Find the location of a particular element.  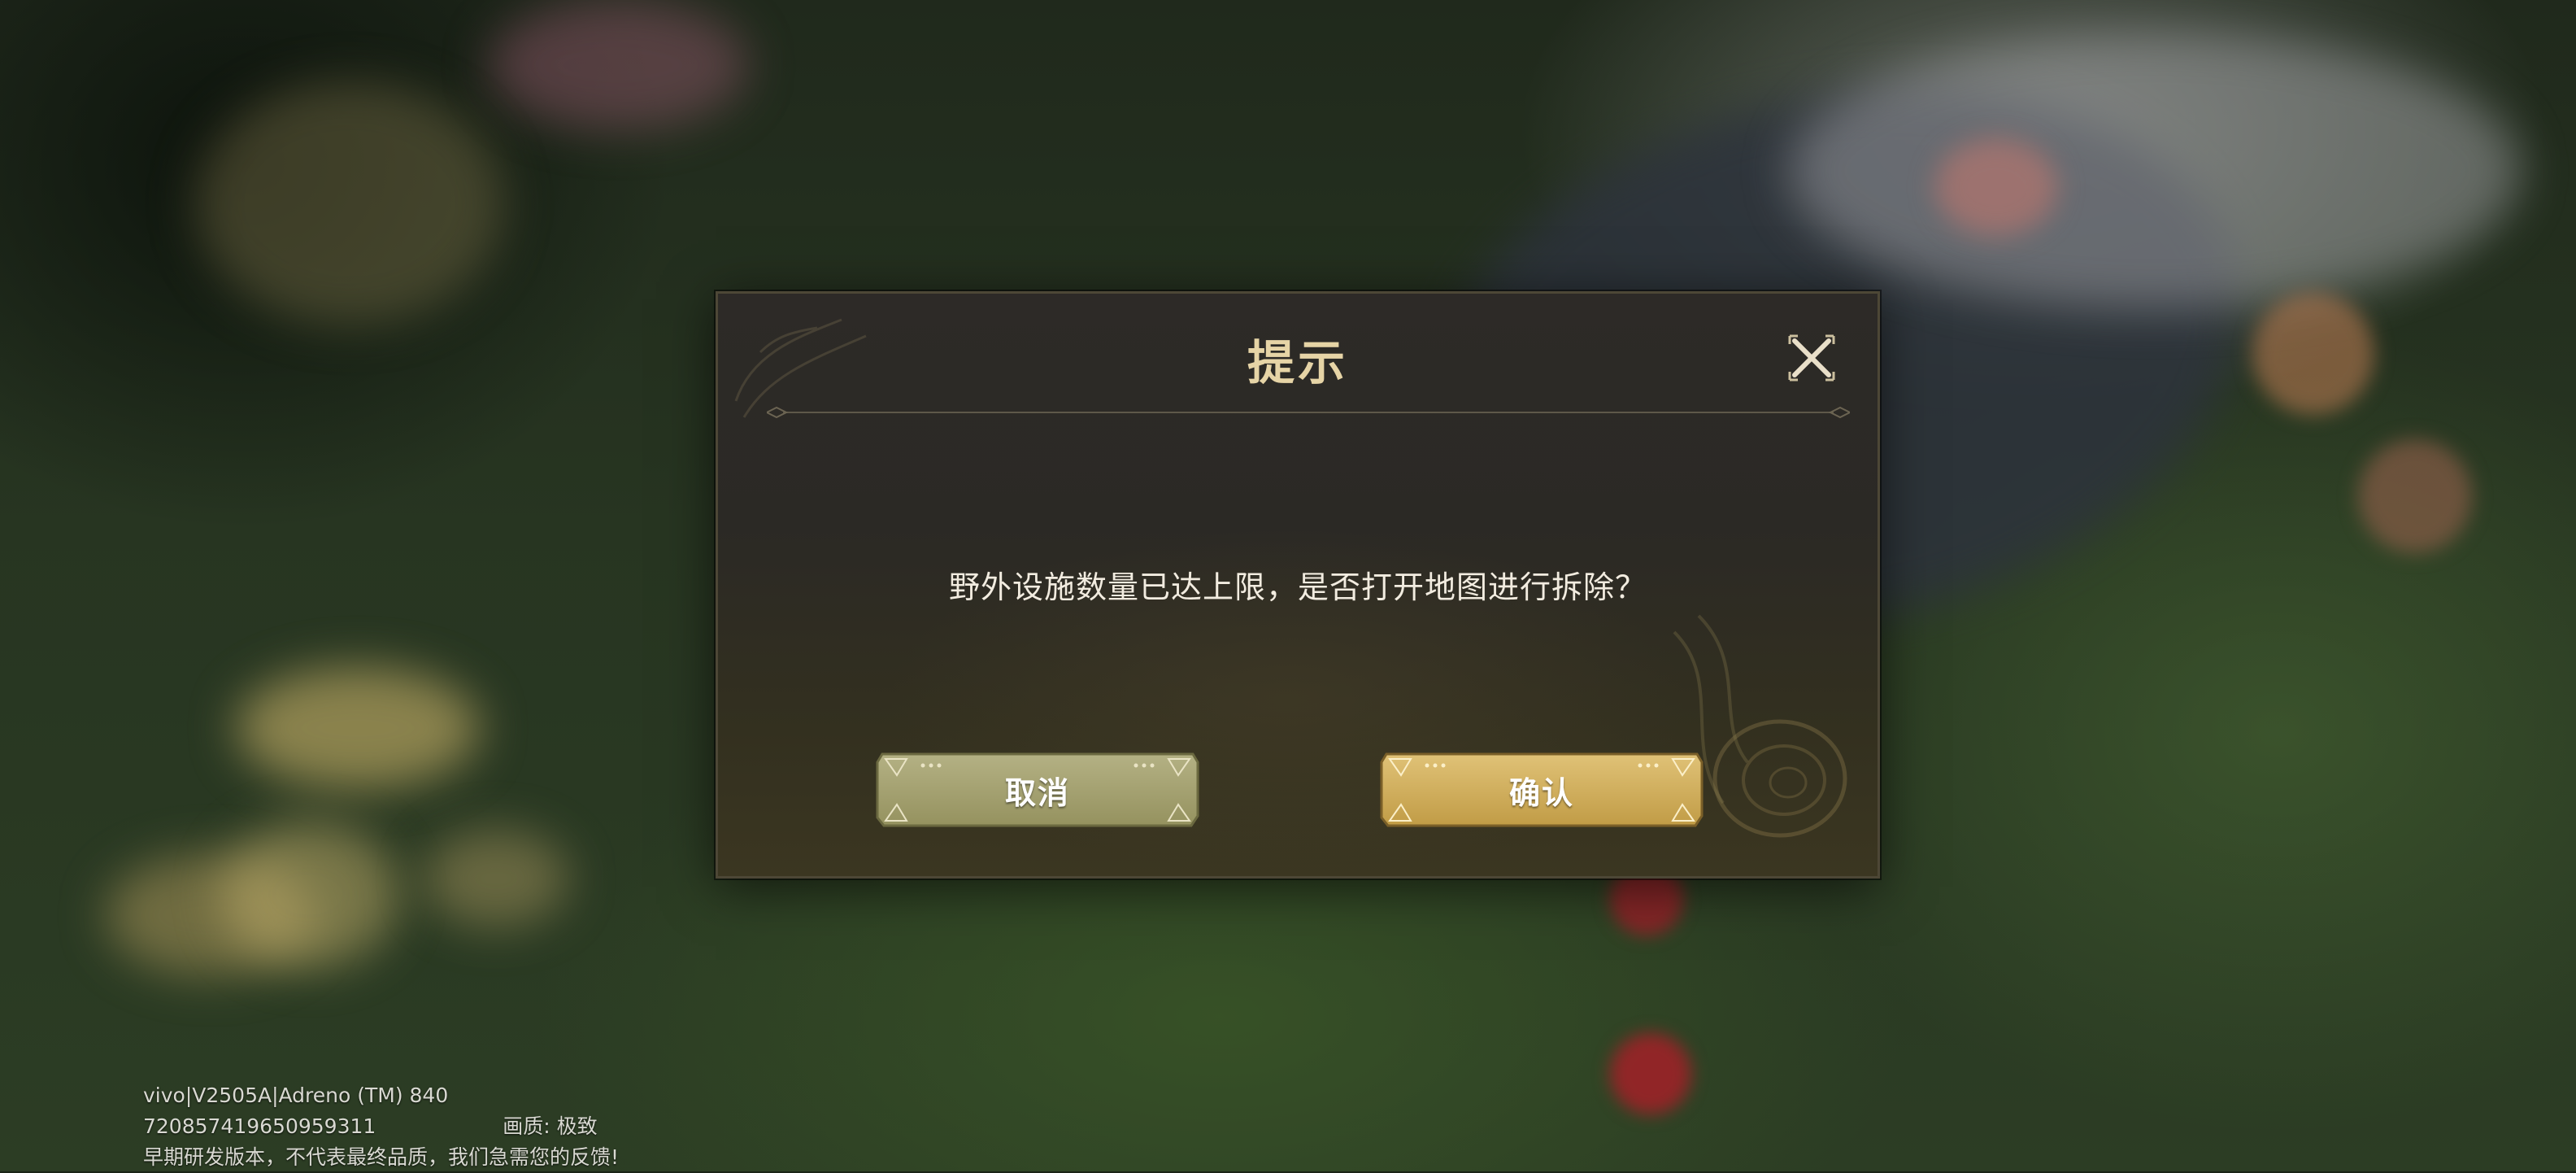

close-button is located at coordinates (1812, 358).